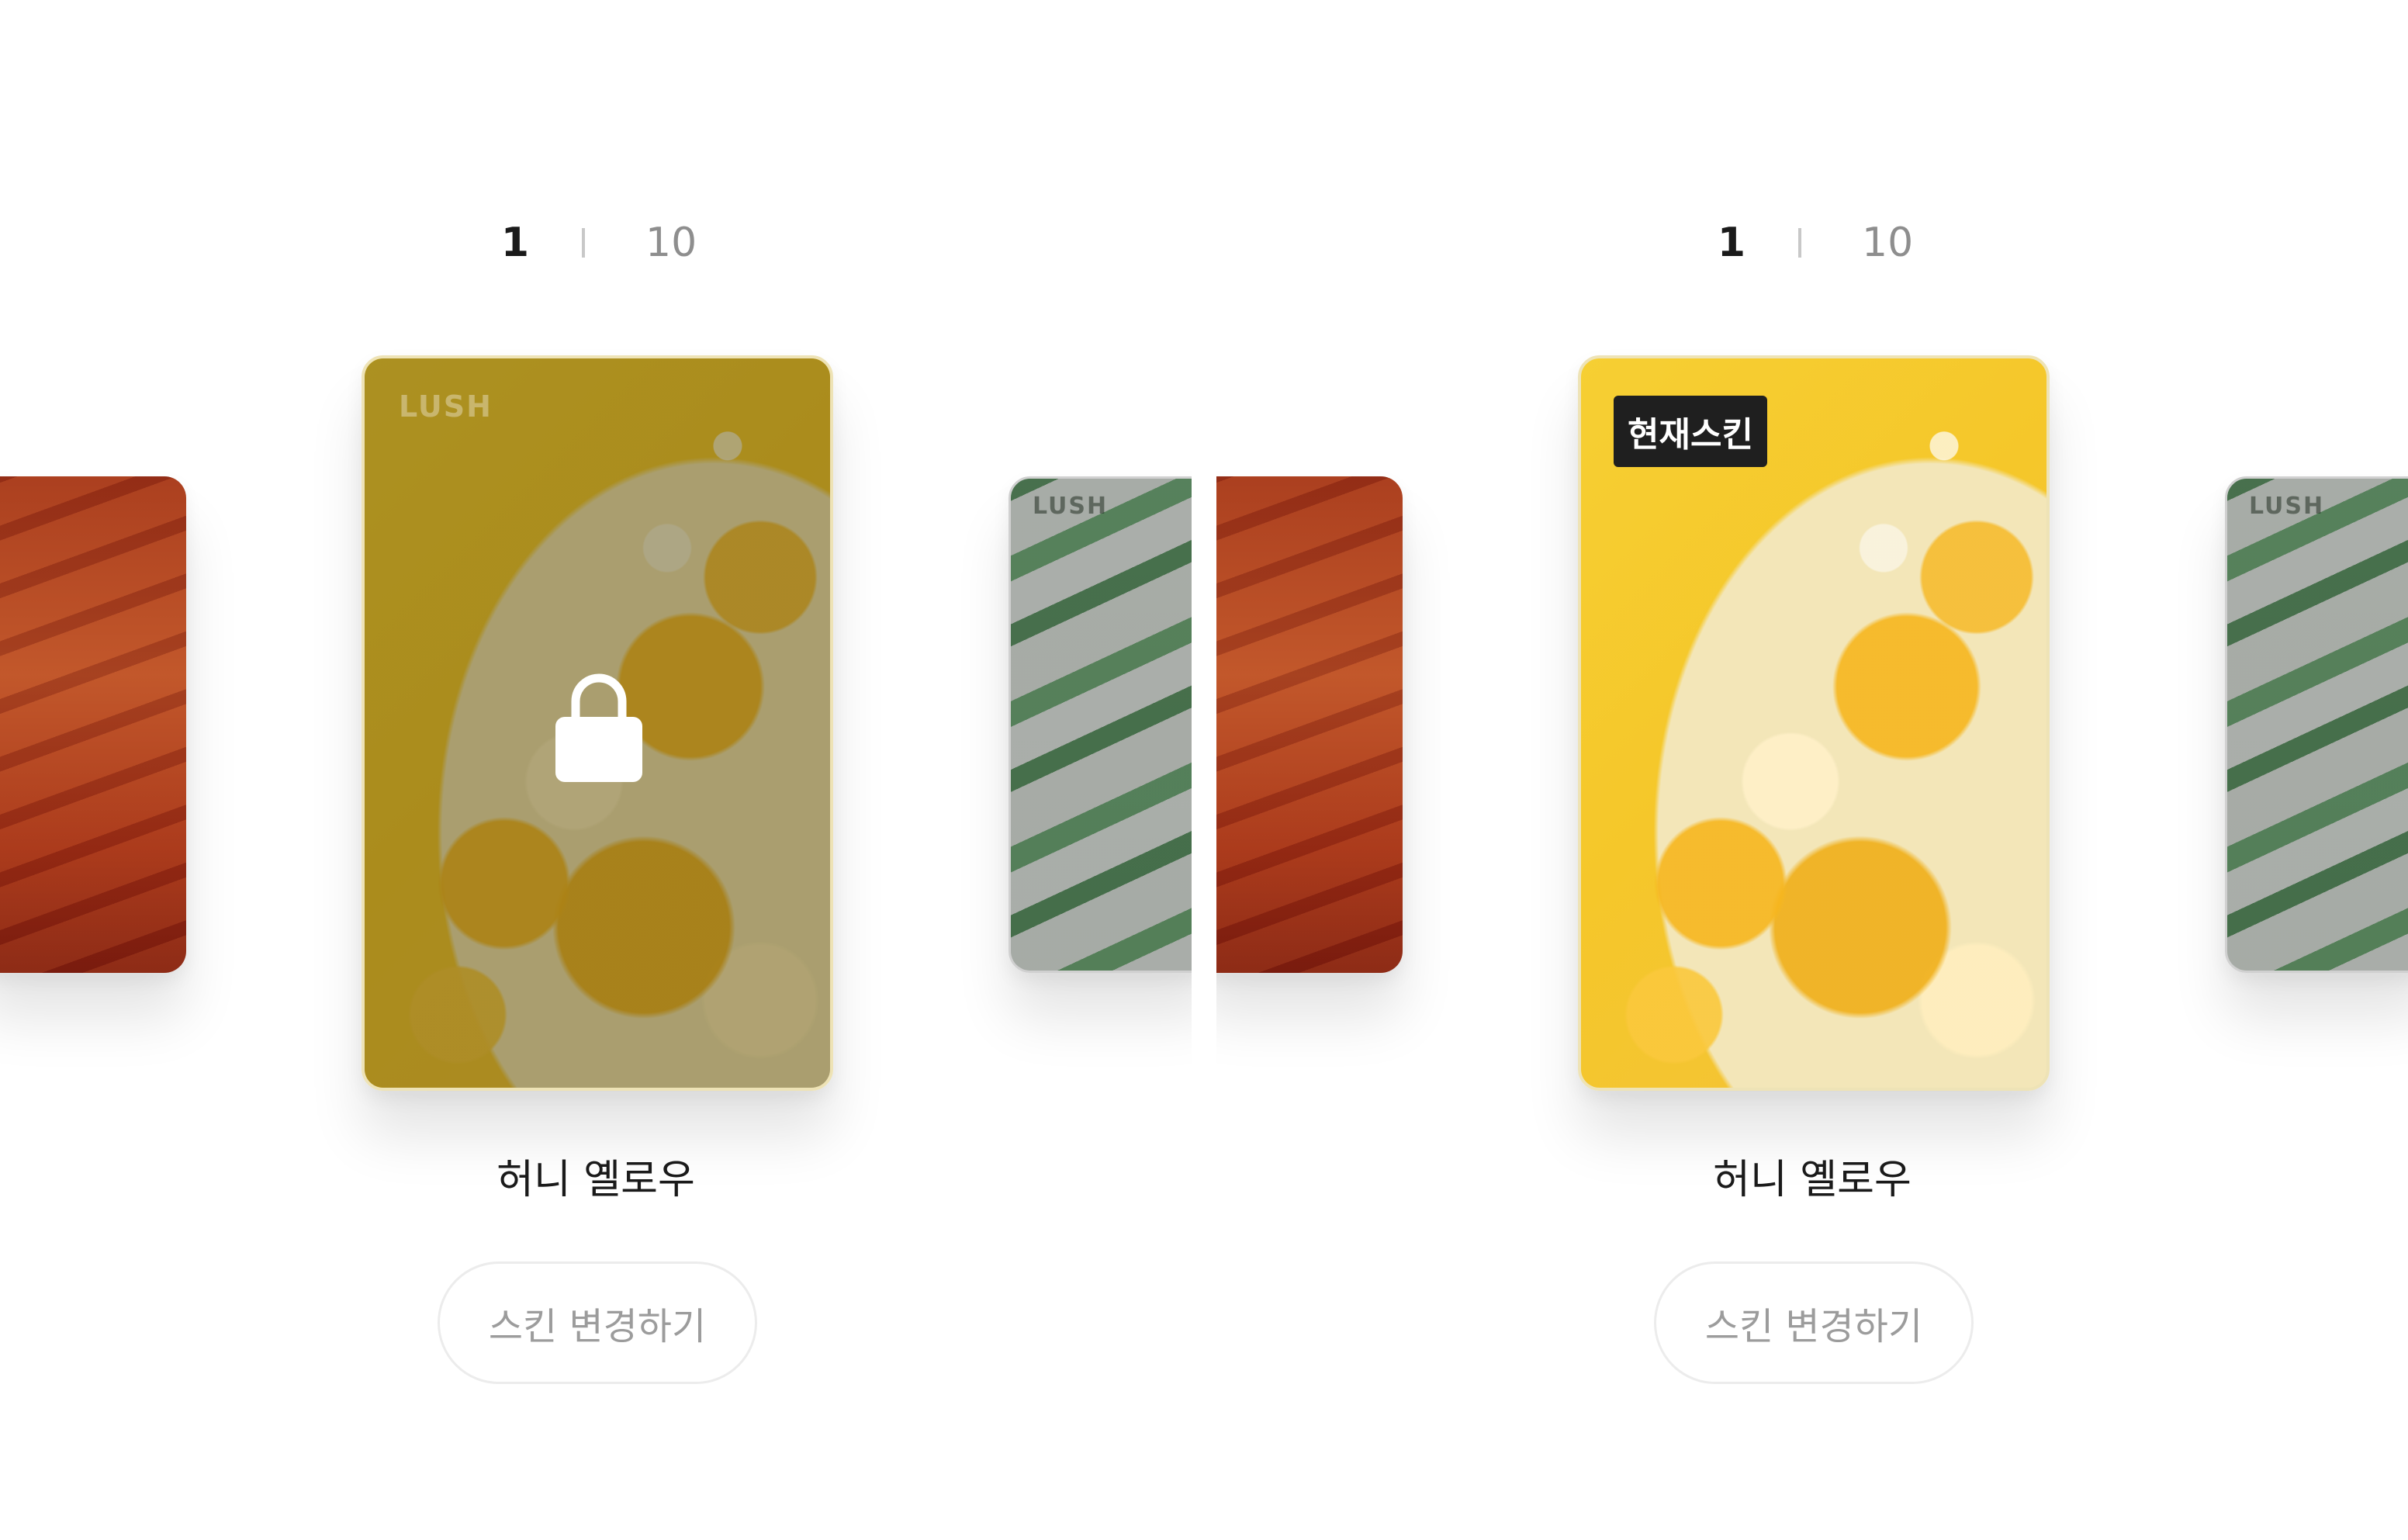  I want to click on skin-card-honey-yellow: 현재스킨, so click(1814, 723).